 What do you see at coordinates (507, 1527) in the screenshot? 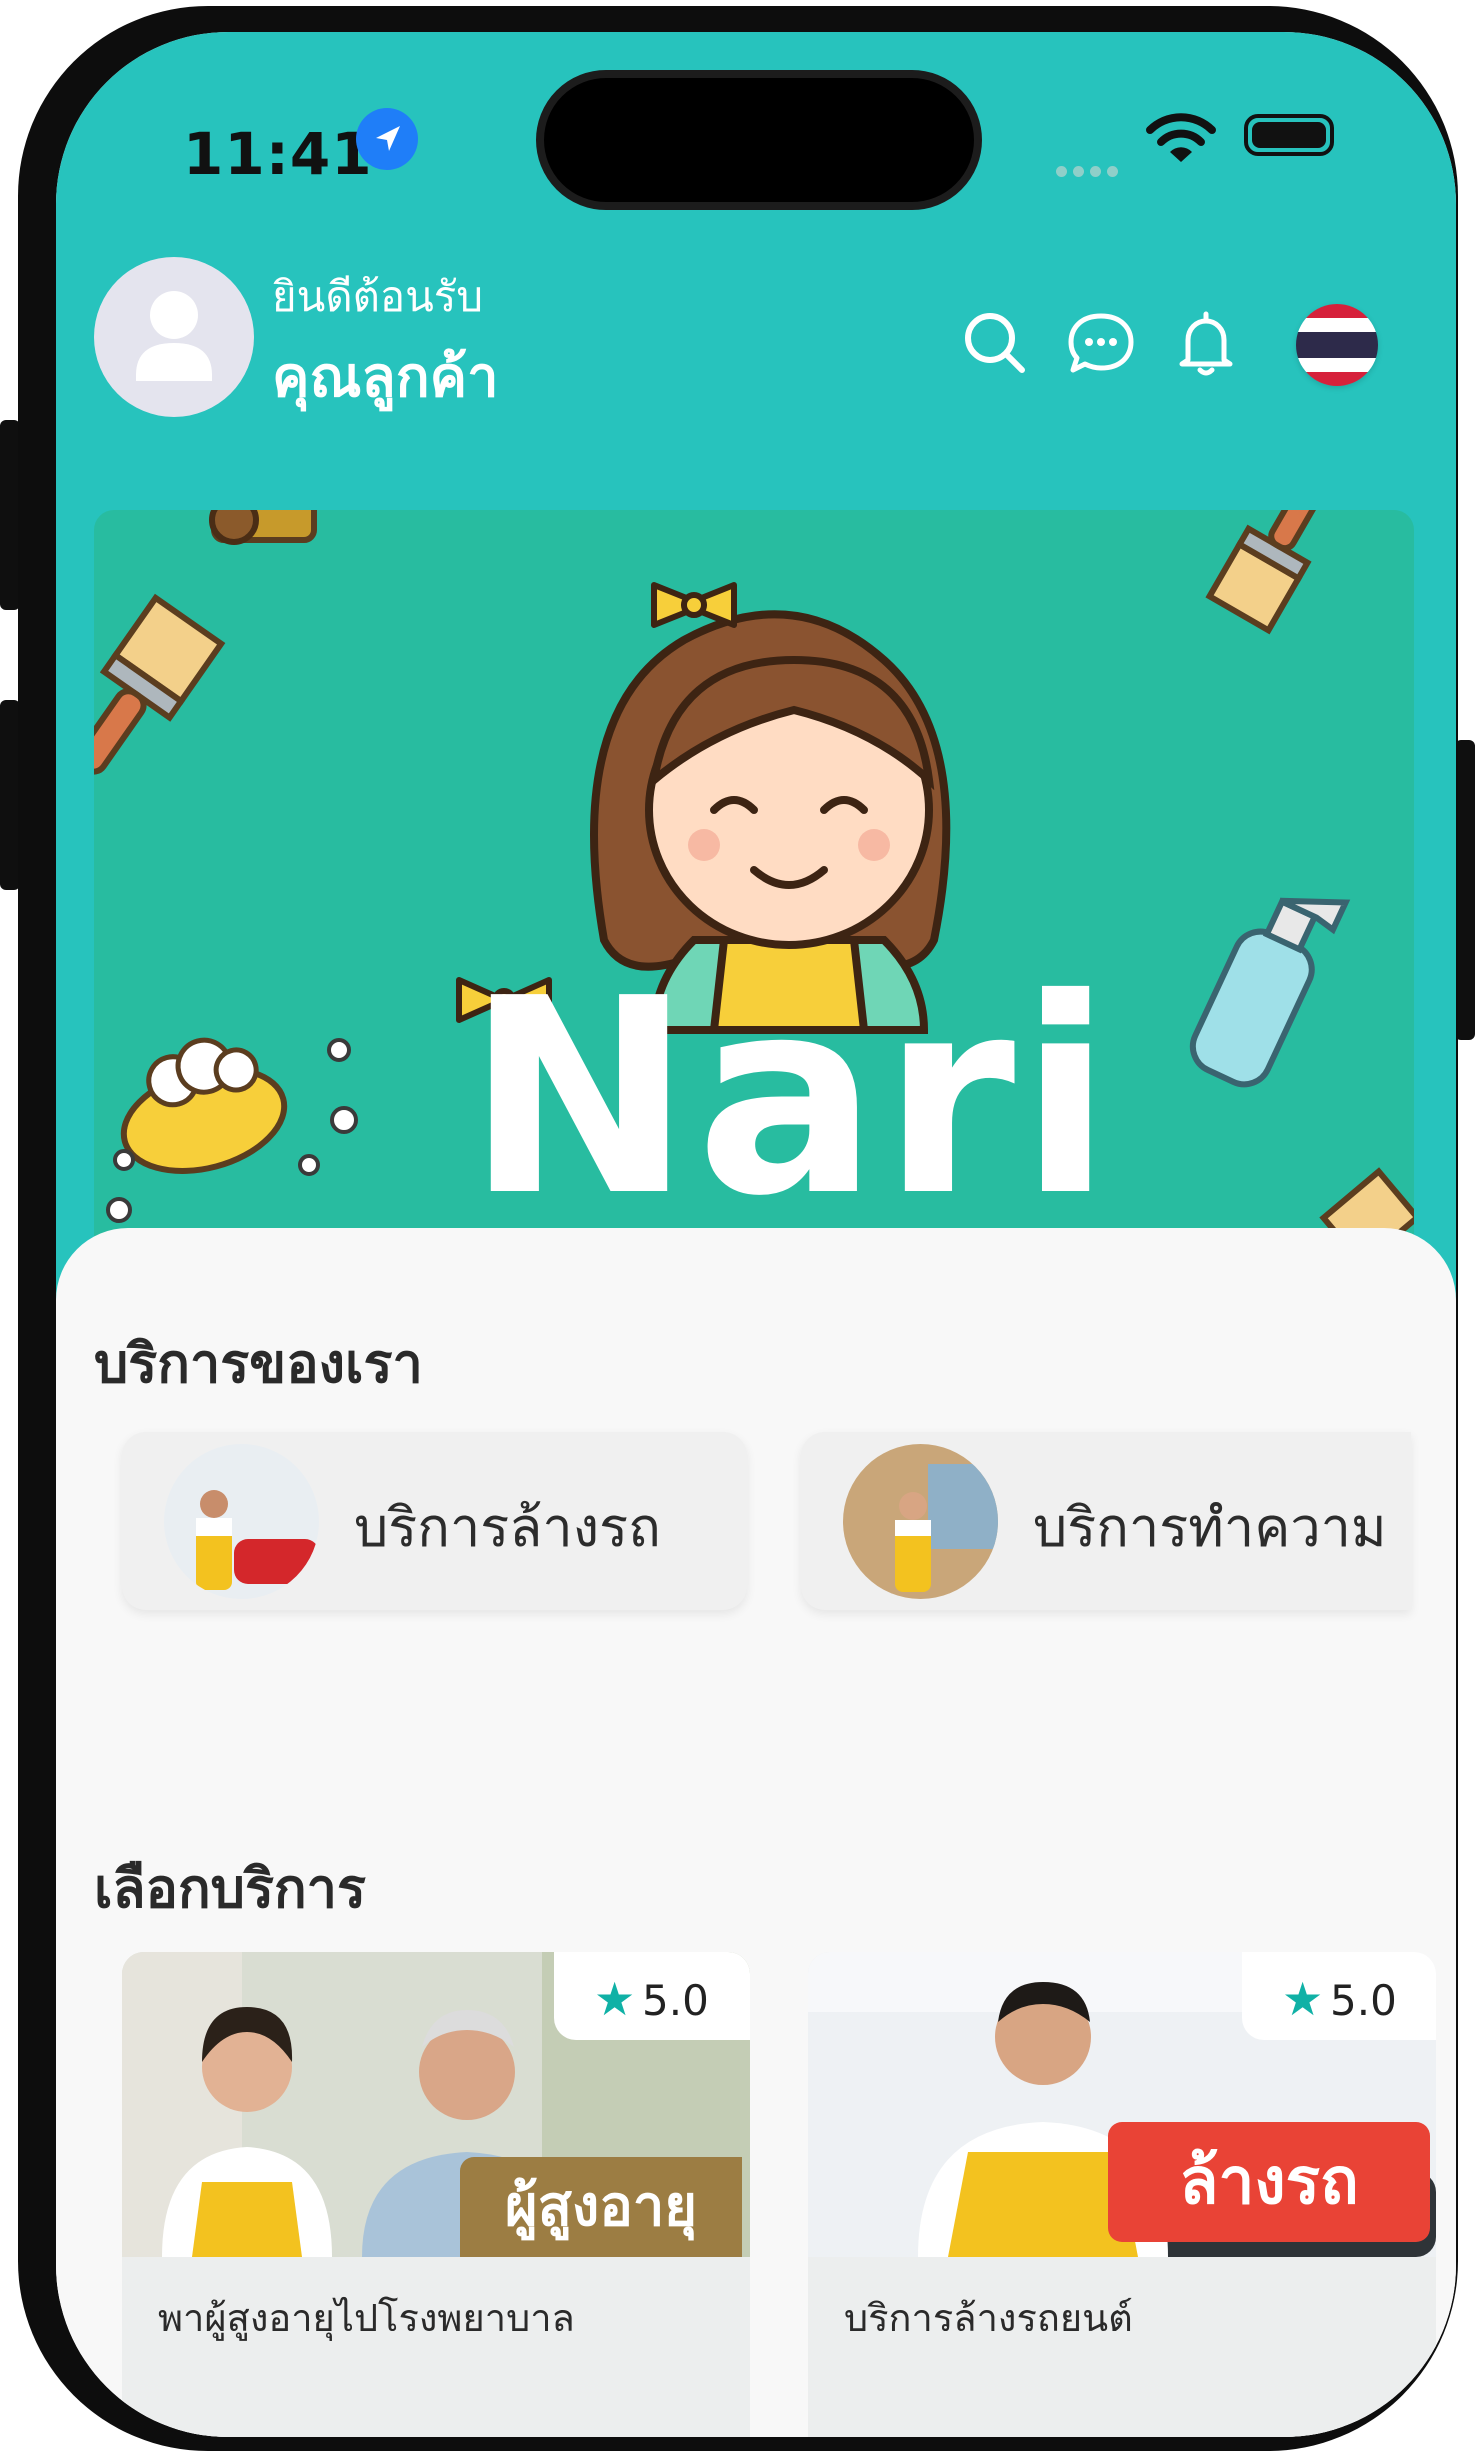
I see `service-label: บริการล้างรถ` at bounding box center [507, 1527].